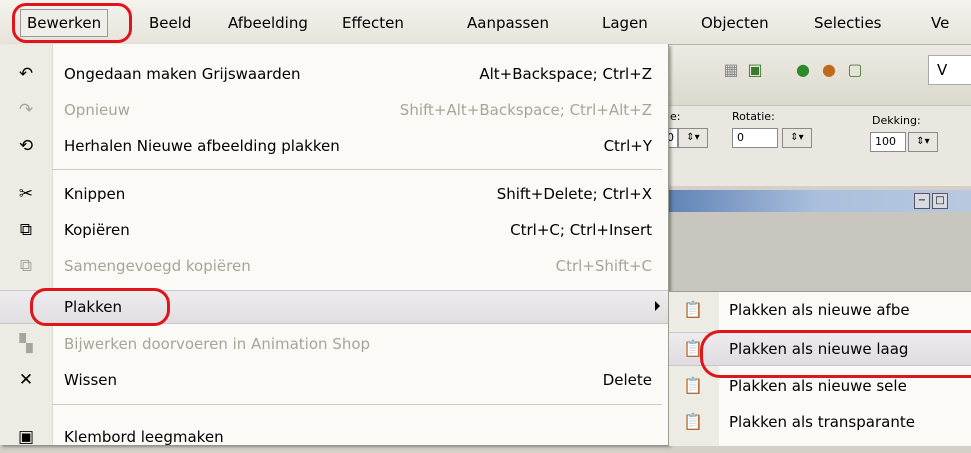 The image size is (971, 453). Describe the element at coordinates (334, 266) in the screenshot. I see `menu-item-samengevoegd-kopieren: ⧉ Samengevoegd kopiëren Ctrl+Shift+C` at that location.